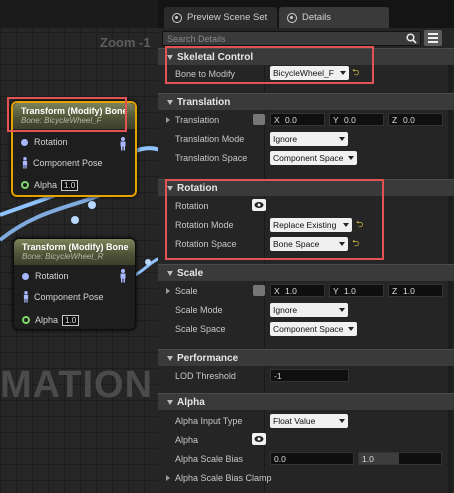 Image resolution: width=454 pixels, height=493 pixels. I want to click on dropdown-value: Ignore, so click(285, 139).